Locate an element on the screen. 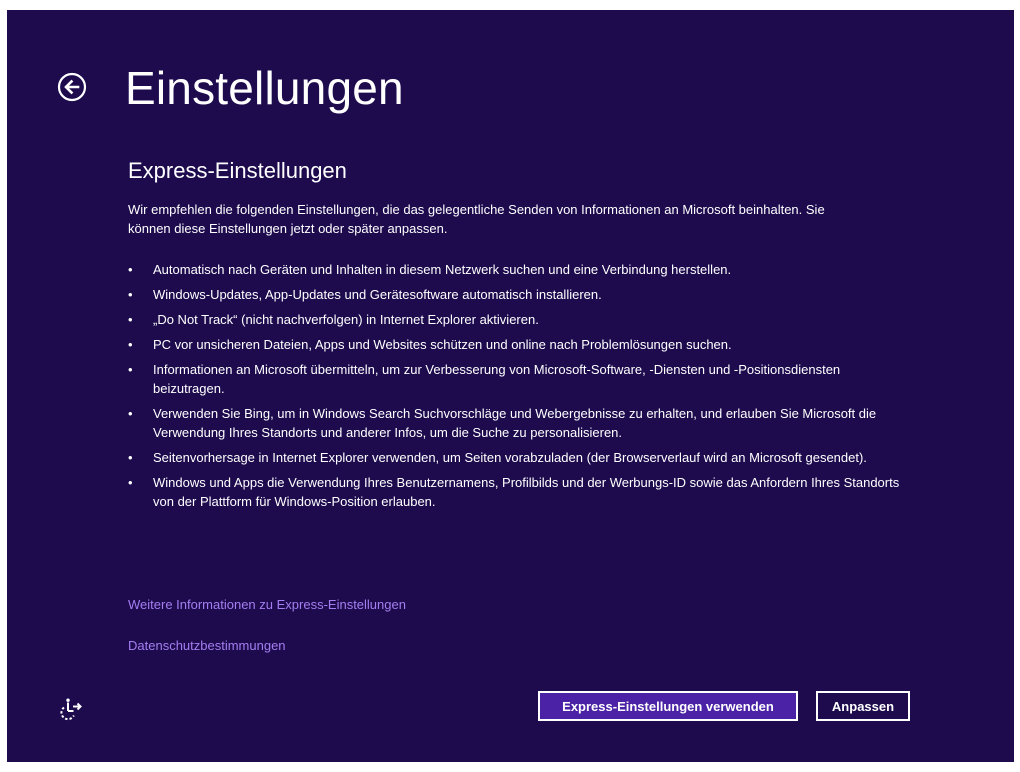 The height and width of the screenshot is (772, 1020). privacy-link: Datenschutzbestimmungen is located at coordinates (207, 646).